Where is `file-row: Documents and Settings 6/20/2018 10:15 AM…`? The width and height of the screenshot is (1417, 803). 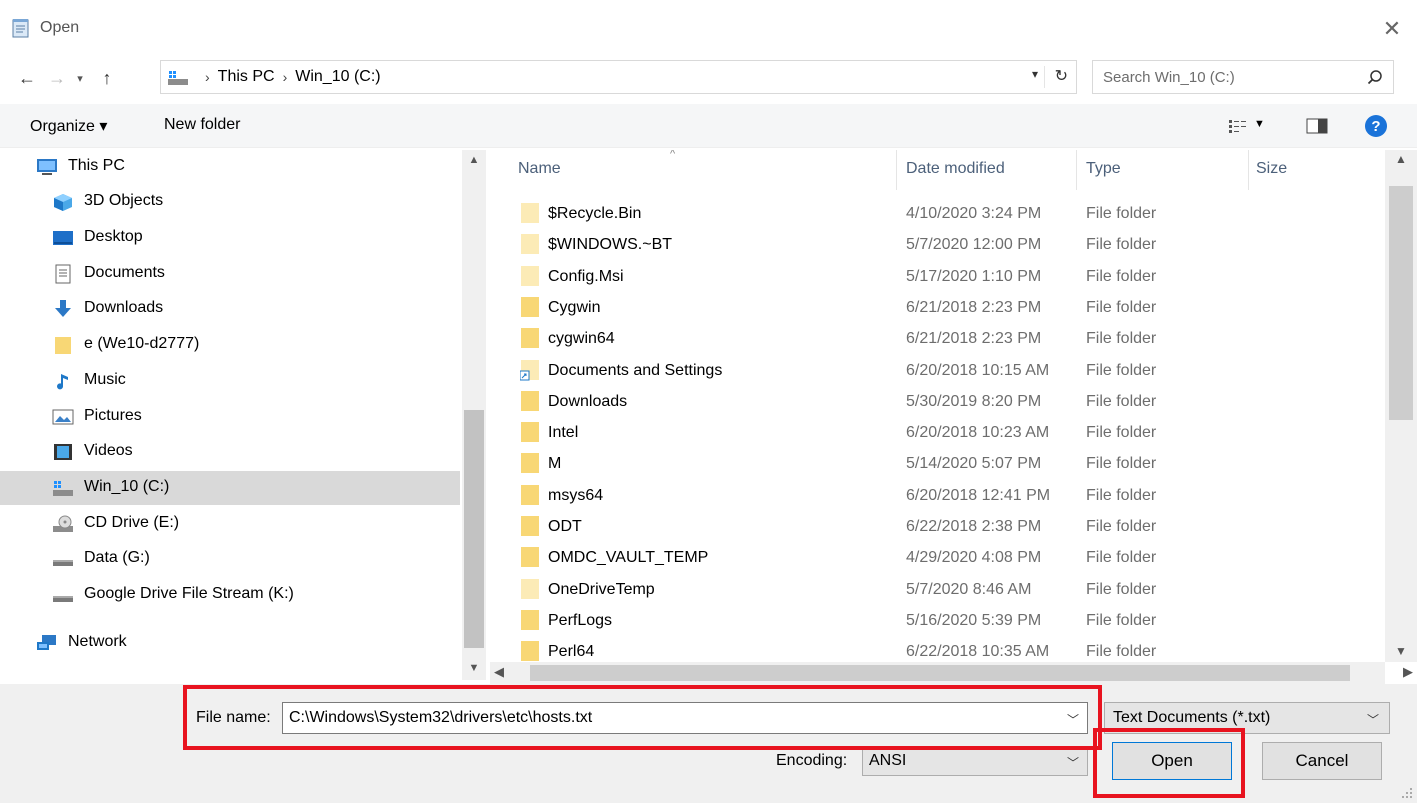 file-row: Documents and Settings 6/20/2018 10:15 AM… is located at coordinates (942, 370).